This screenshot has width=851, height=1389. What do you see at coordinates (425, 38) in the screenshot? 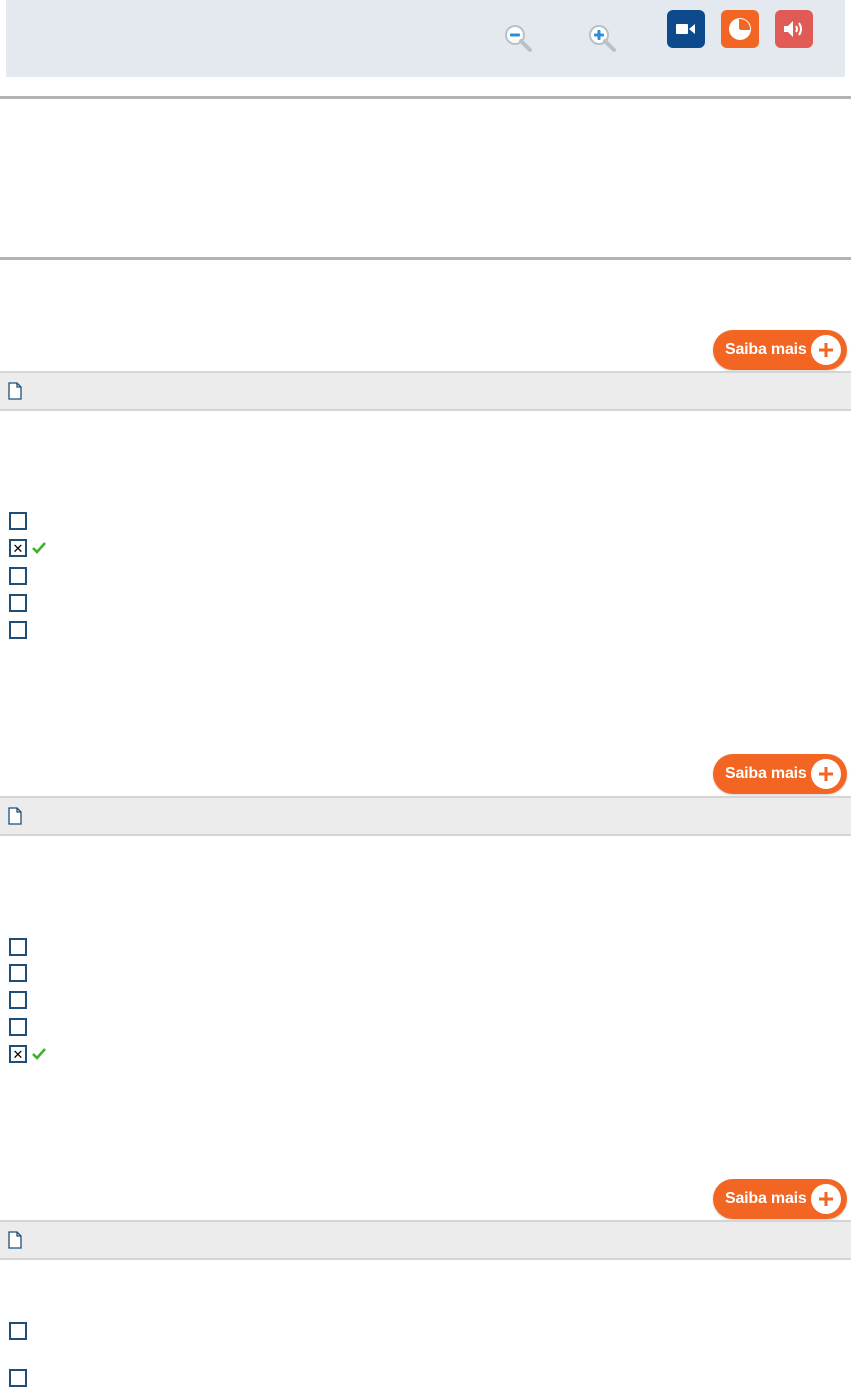
I see `toolbar` at bounding box center [425, 38].